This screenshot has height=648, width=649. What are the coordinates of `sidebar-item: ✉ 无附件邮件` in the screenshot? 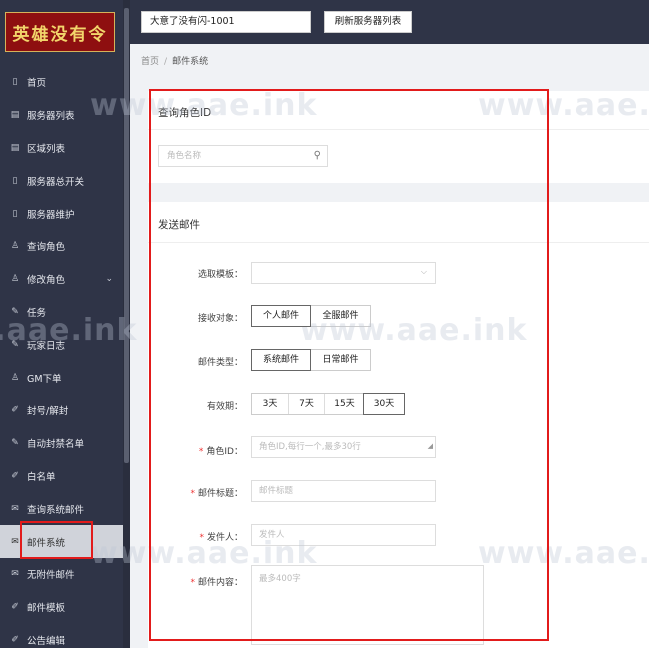 It's located at (61, 574).